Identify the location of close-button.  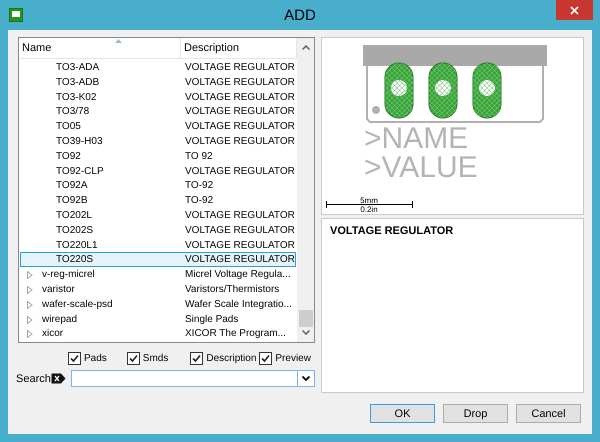
(574, 10).